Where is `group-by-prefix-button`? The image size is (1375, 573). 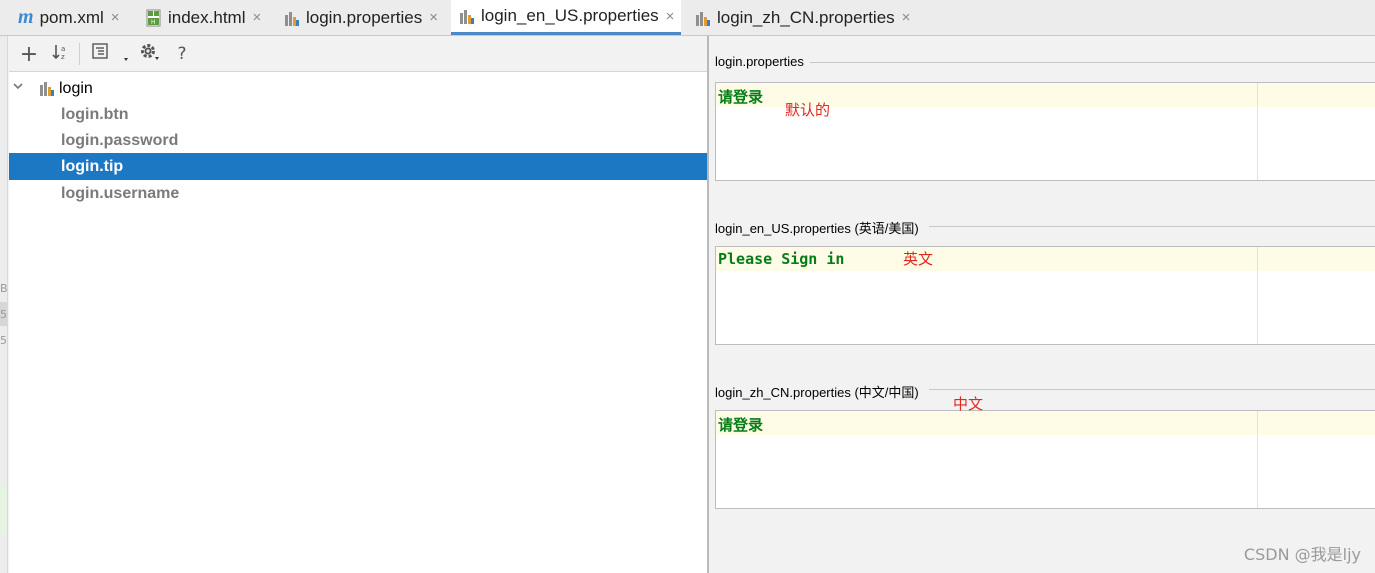
group-by-prefix-button is located at coordinates (110, 54).